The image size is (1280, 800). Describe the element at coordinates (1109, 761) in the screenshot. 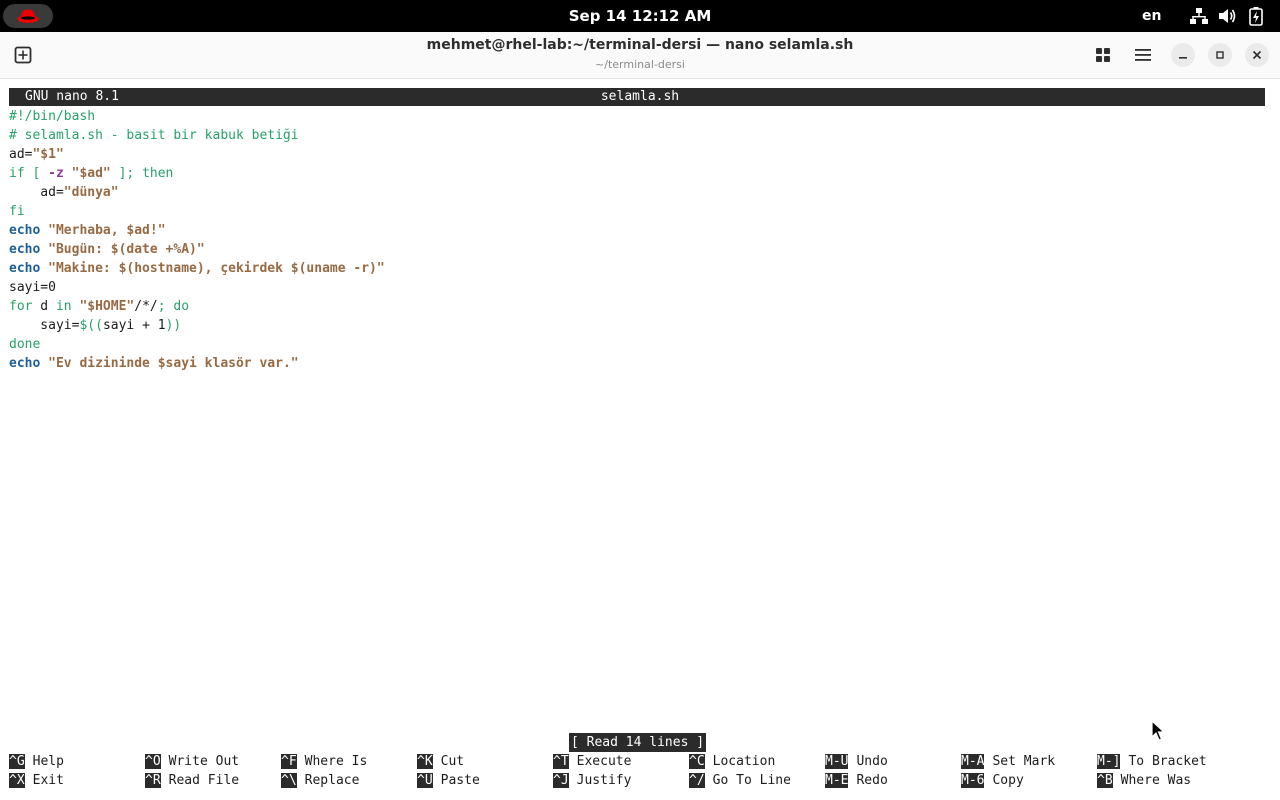

I see `shortcut-key: M-]` at that location.